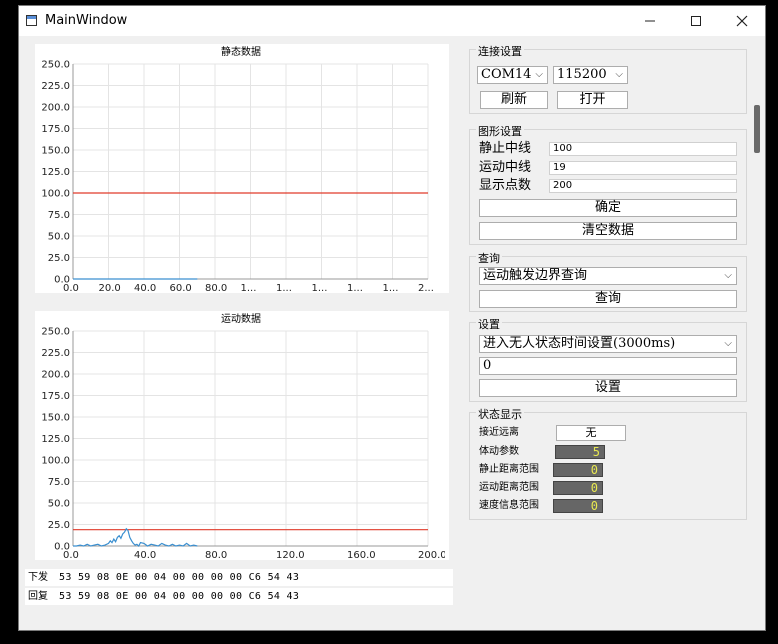 Image resolution: width=778 pixels, height=644 pixels. Describe the element at coordinates (55, 129) in the screenshot. I see `static-chart-ytick-label: 175.0` at that location.